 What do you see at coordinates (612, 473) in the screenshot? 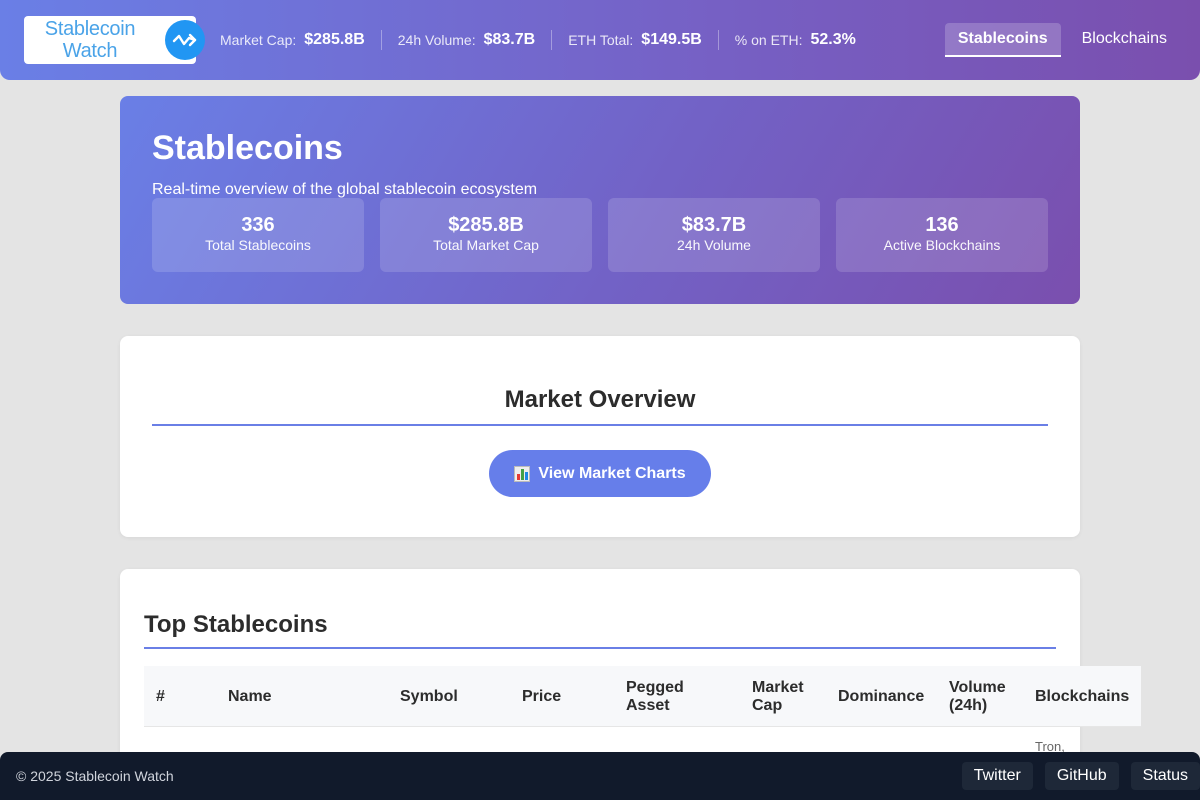
I see `view-market-charts-label: View Market Charts` at bounding box center [612, 473].